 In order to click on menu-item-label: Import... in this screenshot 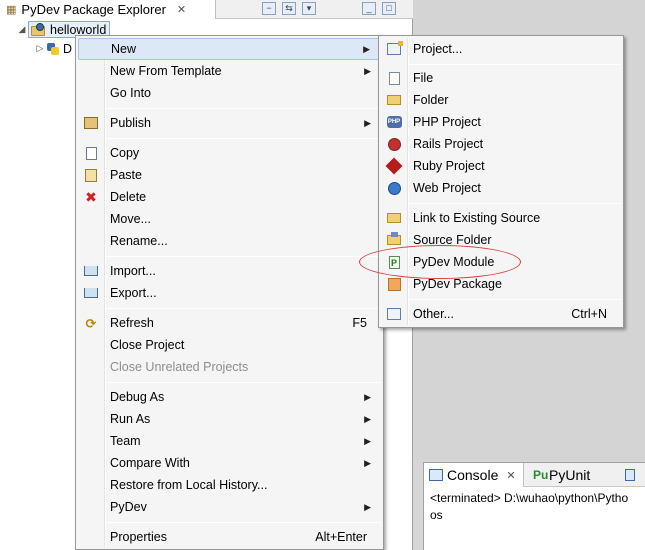, I will do `click(133, 271)`.